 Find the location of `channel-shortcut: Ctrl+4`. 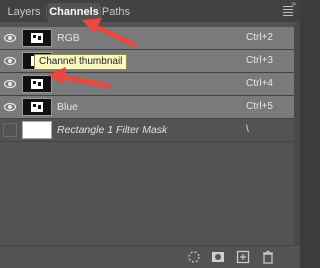

channel-shortcut: Ctrl+4 is located at coordinates (259, 83).